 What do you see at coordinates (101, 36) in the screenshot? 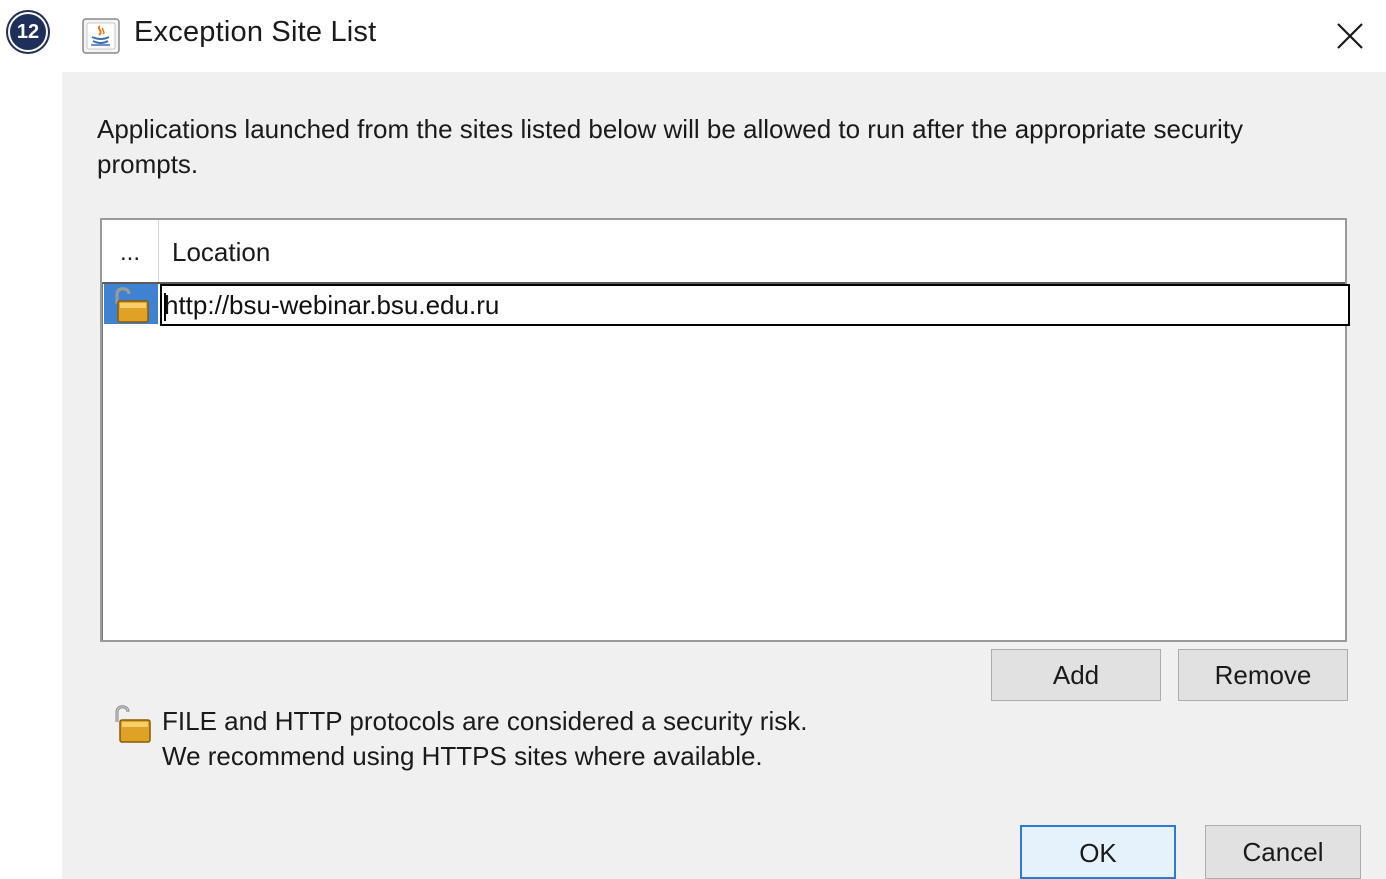
I see `java-cup-icon` at bounding box center [101, 36].